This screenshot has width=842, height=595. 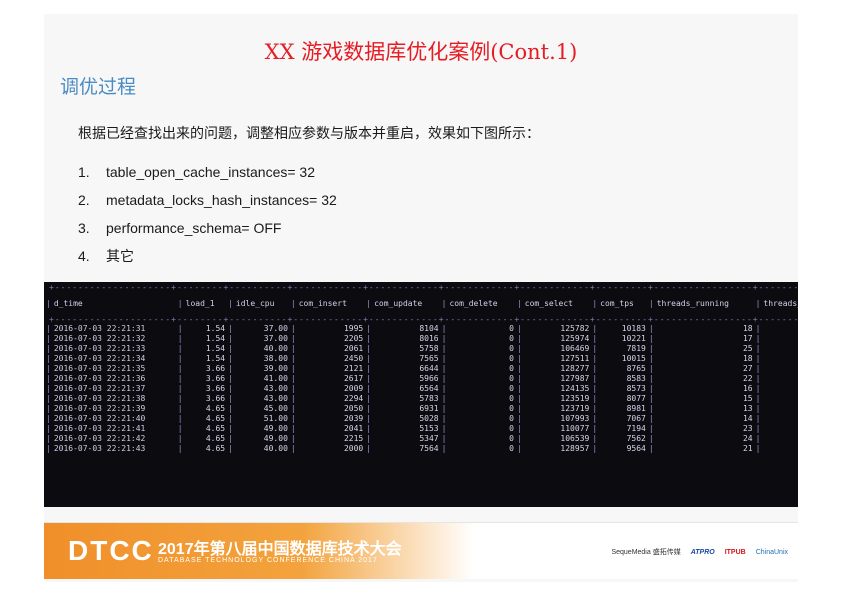 I want to click on table-cell: 1995, so click(x=353, y=328).